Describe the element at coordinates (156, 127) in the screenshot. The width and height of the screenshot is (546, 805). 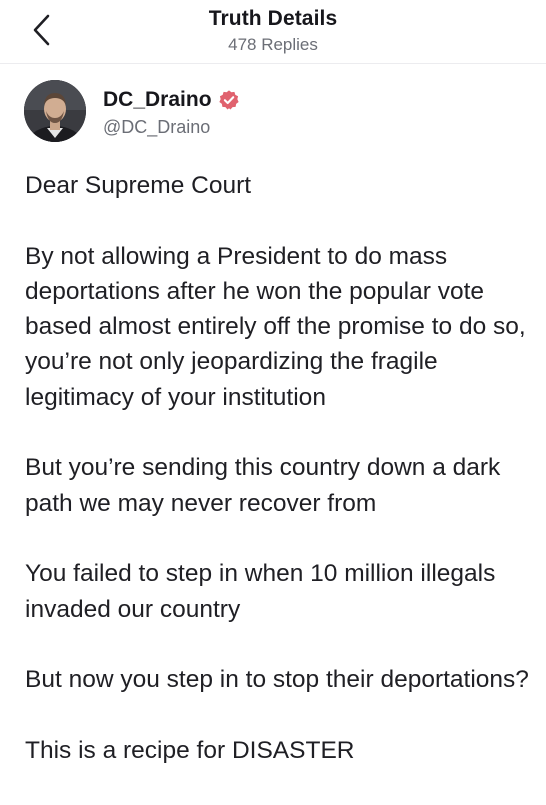
I see `user-handle: @DC_Draino` at that location.